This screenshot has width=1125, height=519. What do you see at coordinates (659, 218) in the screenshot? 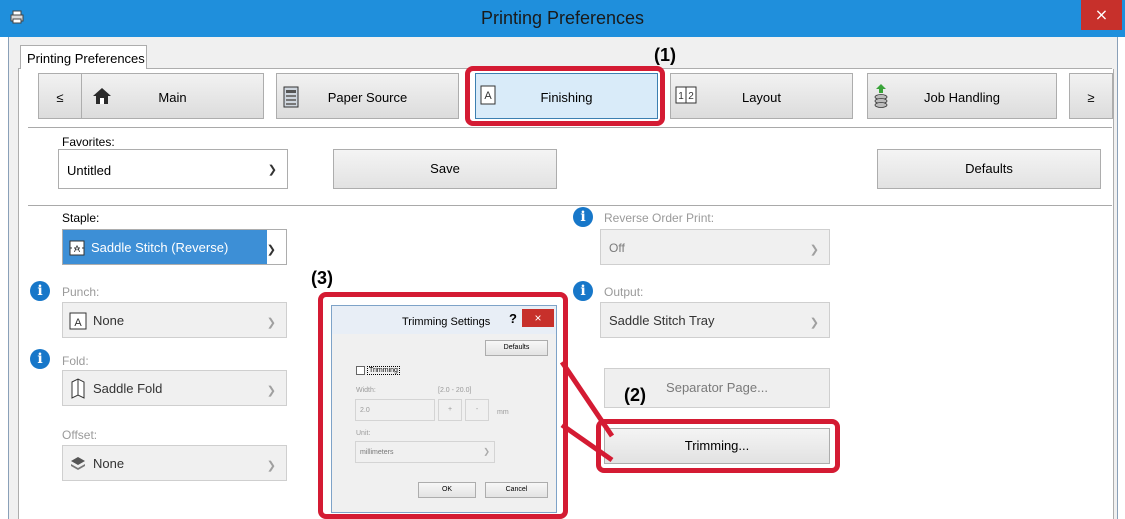
I see `reverse-order-label: Reverse Order Print:` at bounding box center [659, 218].